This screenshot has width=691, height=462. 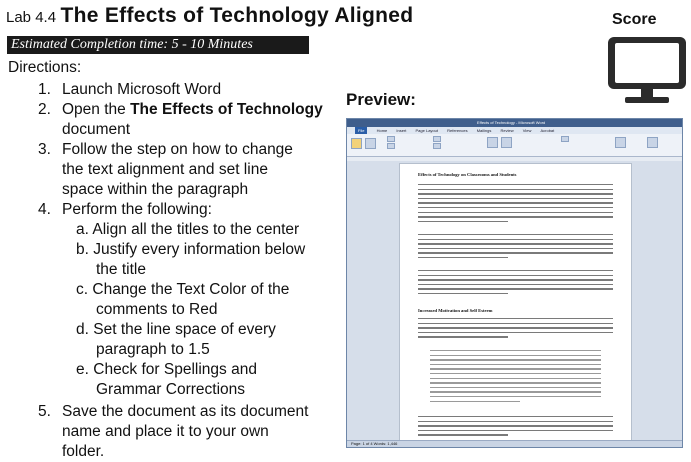 I want to click on substep-text: Justify every information below, so click(x=199, y=249).